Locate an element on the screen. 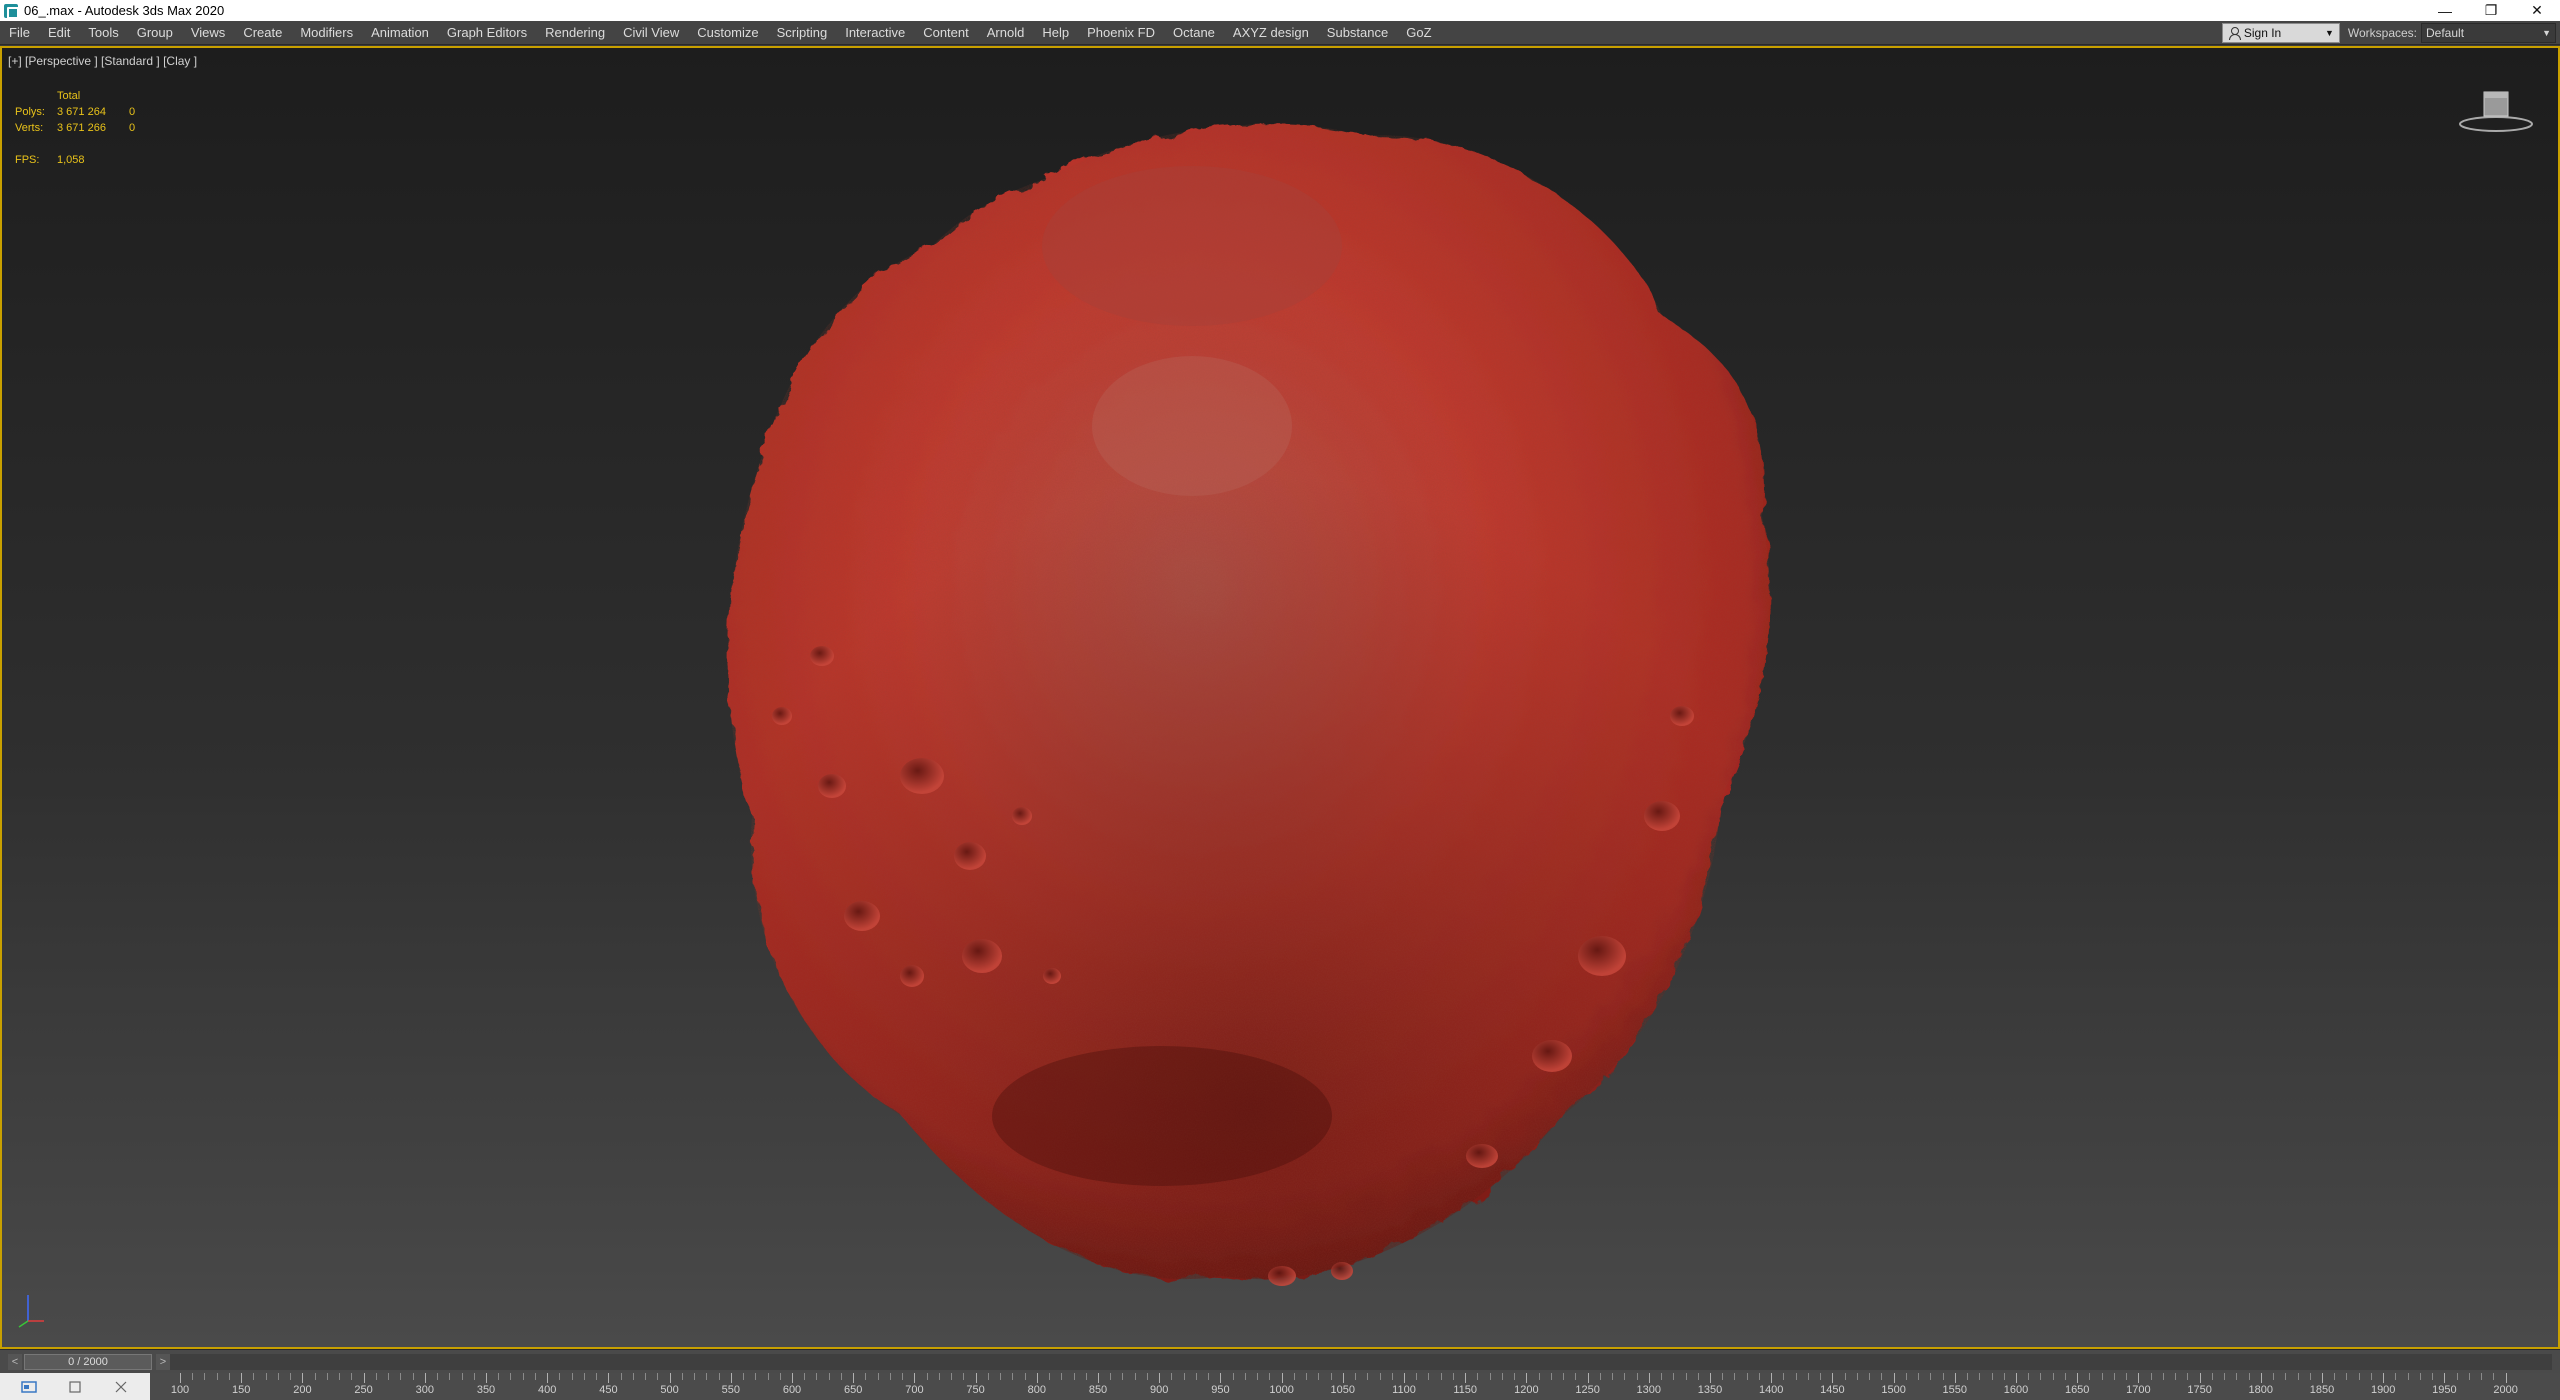 The image size is (2560, 1400). ruler-label: 1150 is located at coordinates (1465, 1390).